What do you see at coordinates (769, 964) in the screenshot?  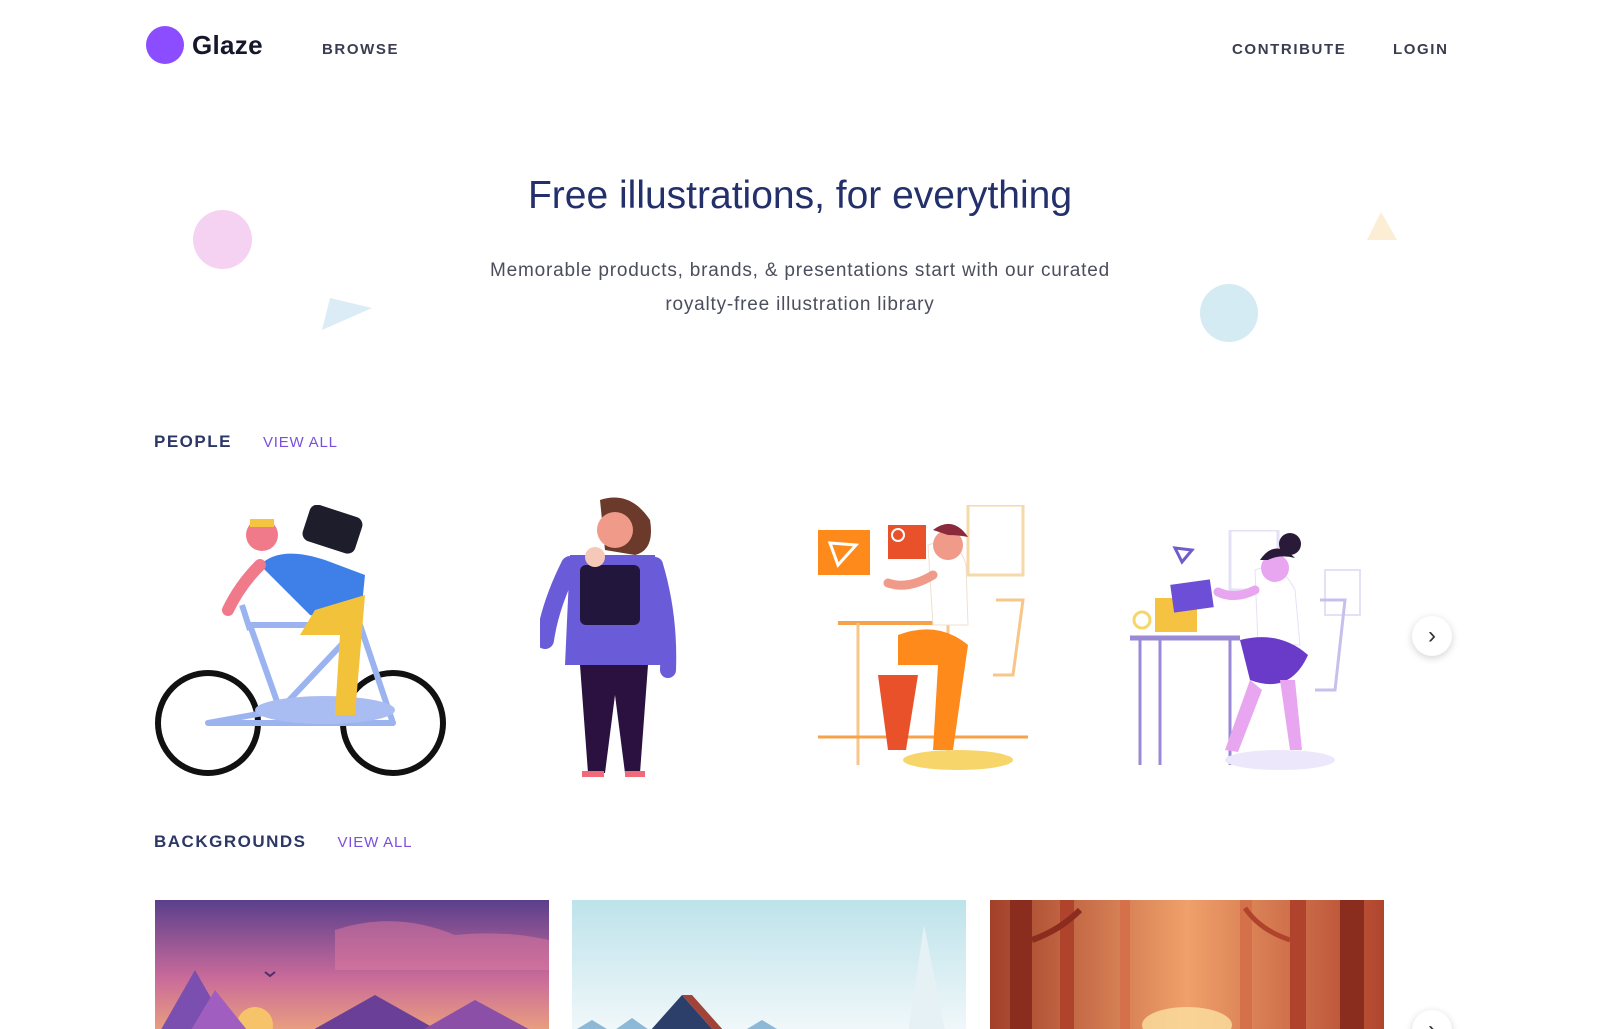 I see `background-card-snowy-cabin` at bounding box center [769, 964].